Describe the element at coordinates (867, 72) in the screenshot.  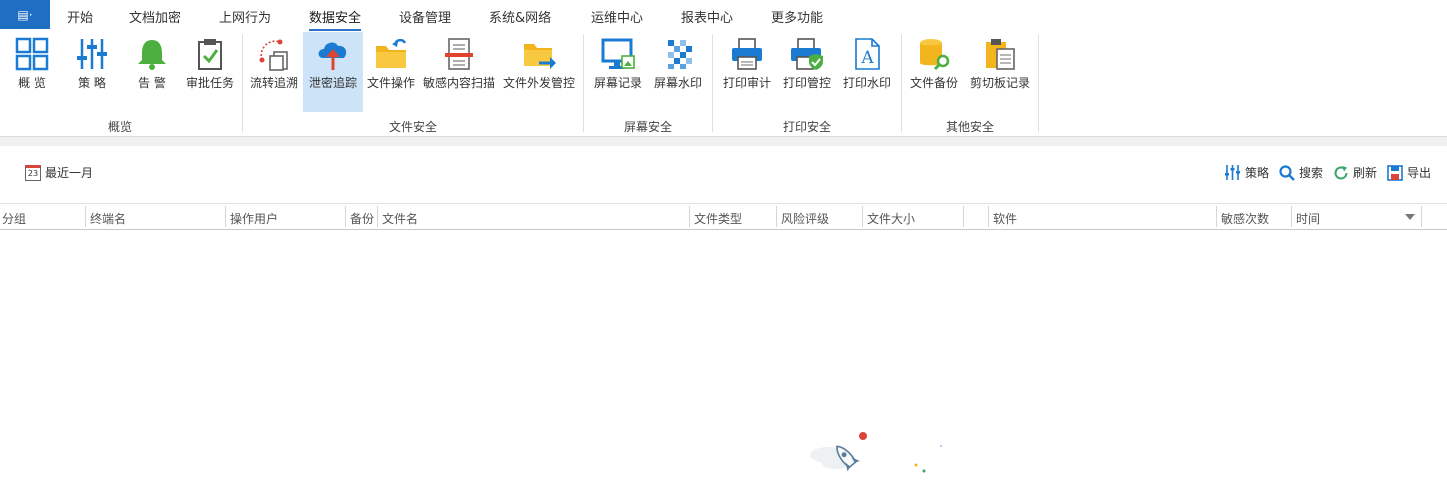
I see `ribbon-print-watermark-button: A 打印水印` at that location.